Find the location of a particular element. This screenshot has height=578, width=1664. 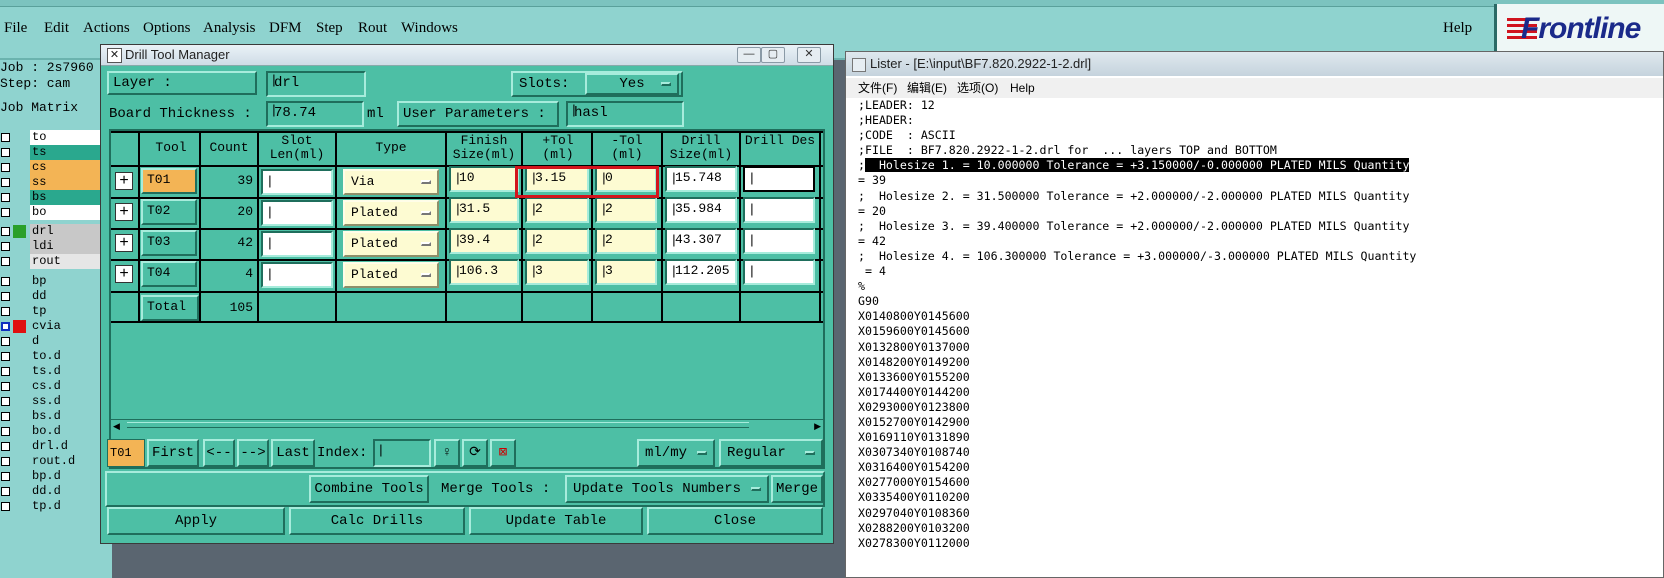

index-field: | is located at coordinates (402, 453).